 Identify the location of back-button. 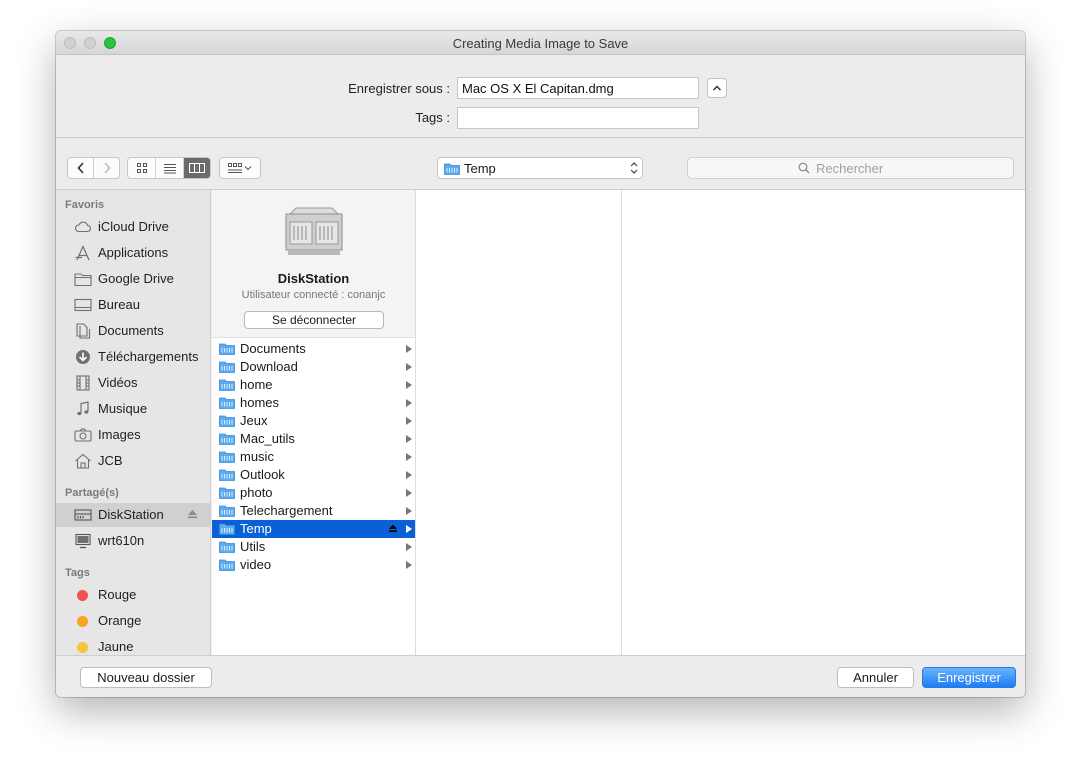
(81, 168).